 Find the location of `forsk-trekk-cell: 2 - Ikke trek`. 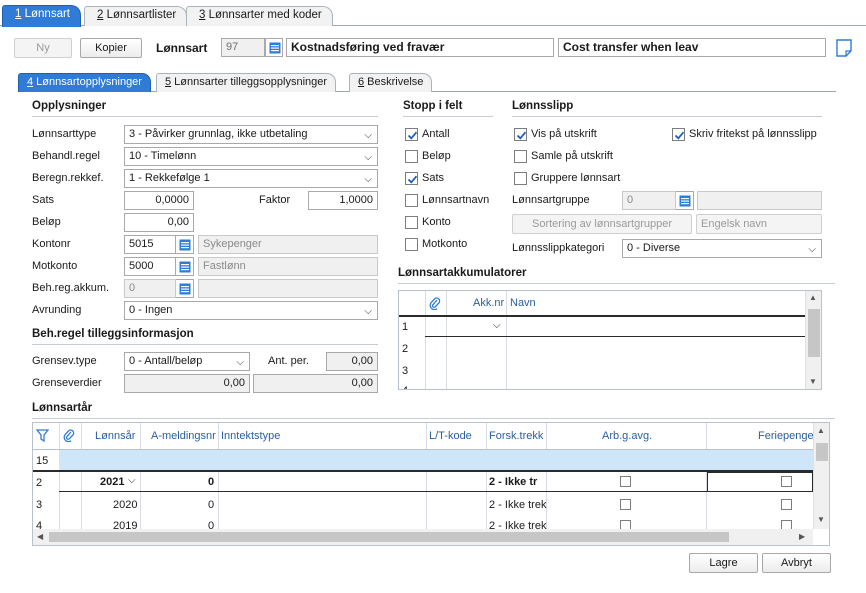

forsk-trekk-cell: 2 - Ikke trek is located at coordinates (517, 505).